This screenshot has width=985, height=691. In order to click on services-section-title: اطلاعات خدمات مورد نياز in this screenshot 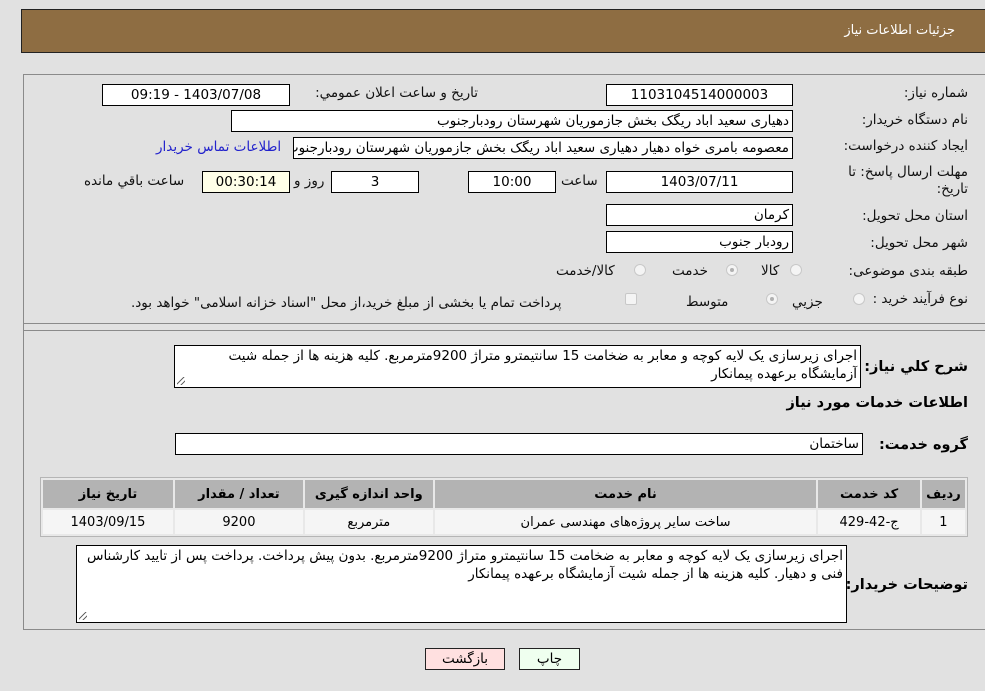, I will do `click(877, 403)`.